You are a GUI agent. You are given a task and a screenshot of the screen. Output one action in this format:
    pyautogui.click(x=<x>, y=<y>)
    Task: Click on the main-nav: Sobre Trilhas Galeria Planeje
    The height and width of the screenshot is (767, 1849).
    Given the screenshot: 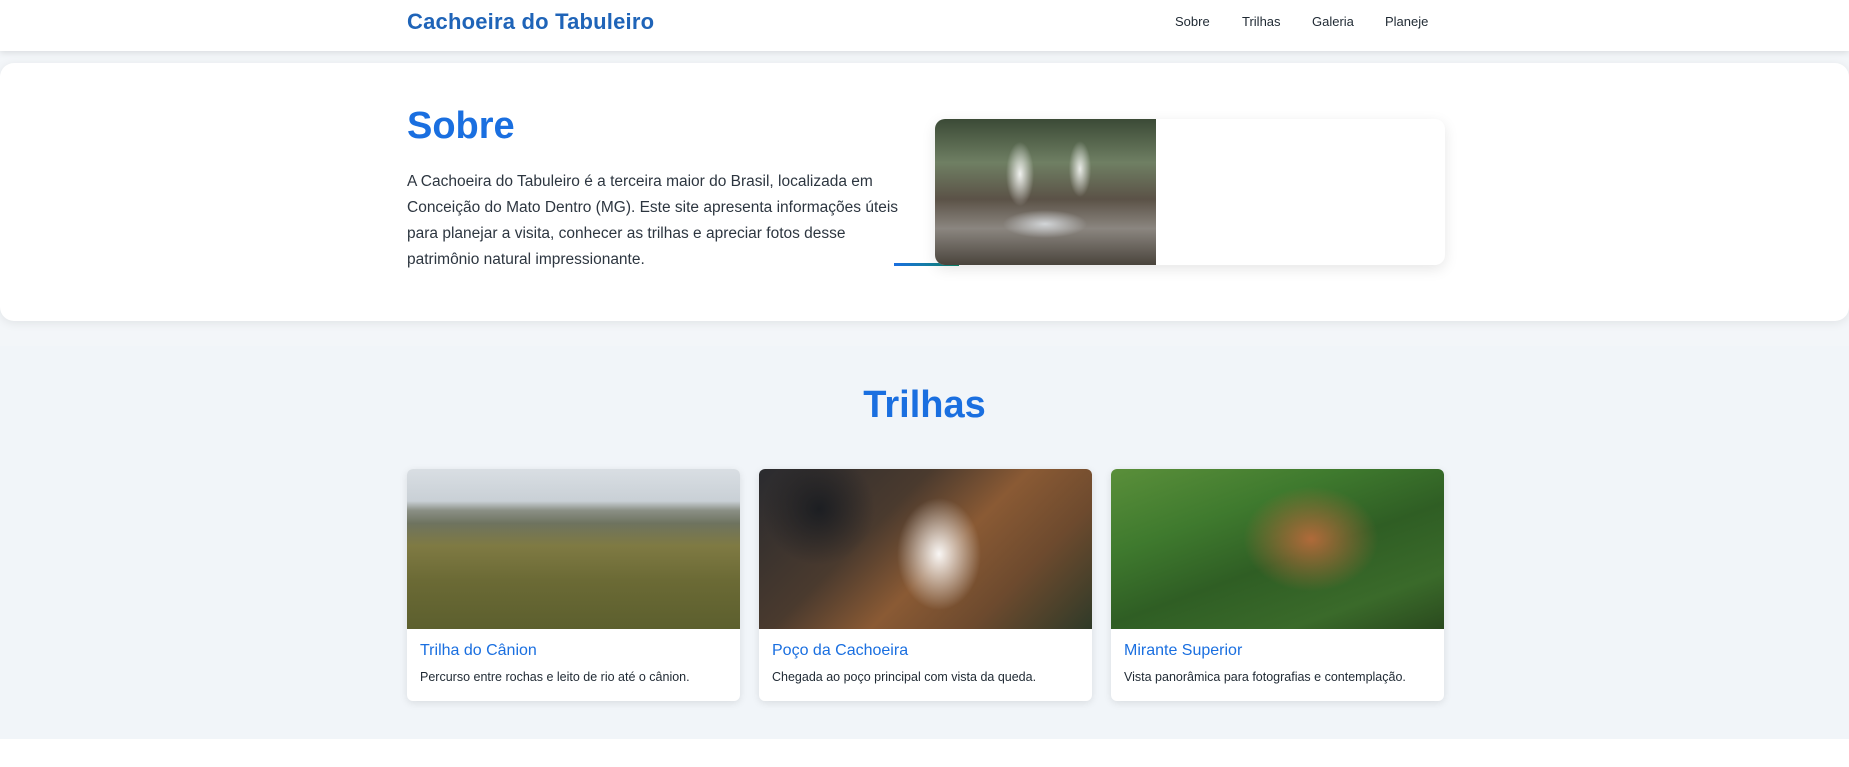 What is the action you would take?
    pyautogui.click(x=924, y=24)
    